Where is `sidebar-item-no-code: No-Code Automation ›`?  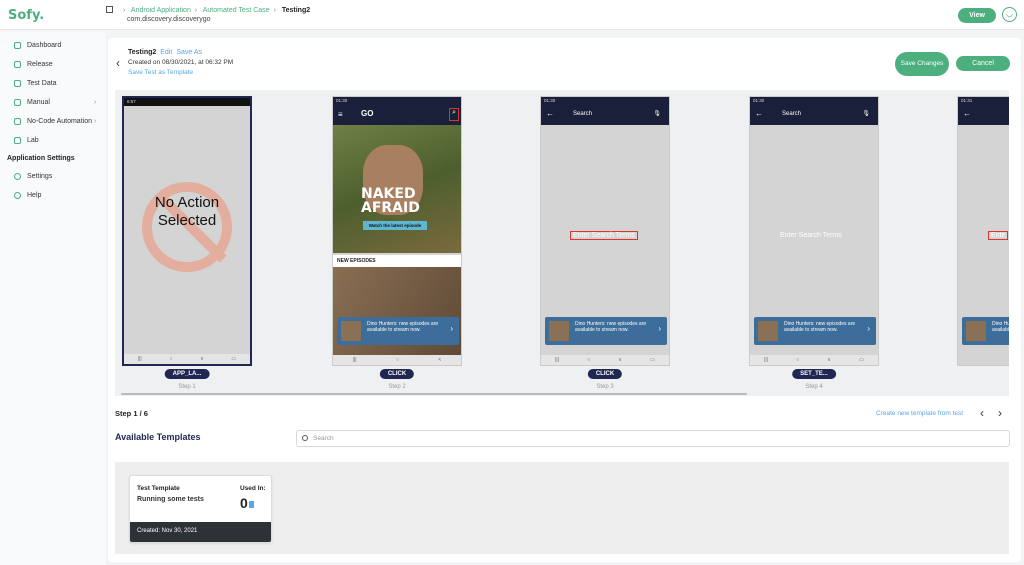
sidebar-item-no-code: No-Code Automation › is located at coordinates (59, 121).